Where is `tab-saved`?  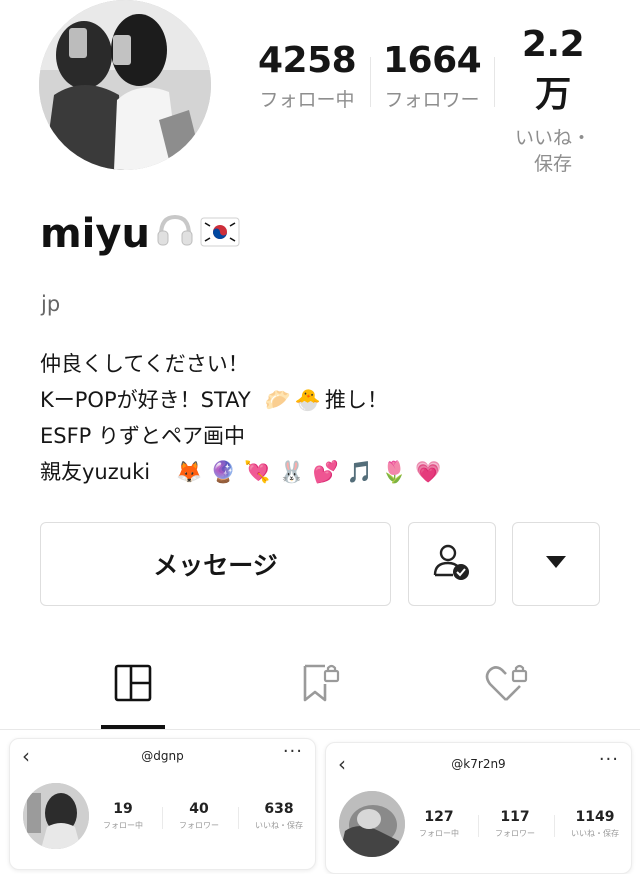 tab-saved is located at coordinates (320, 685).